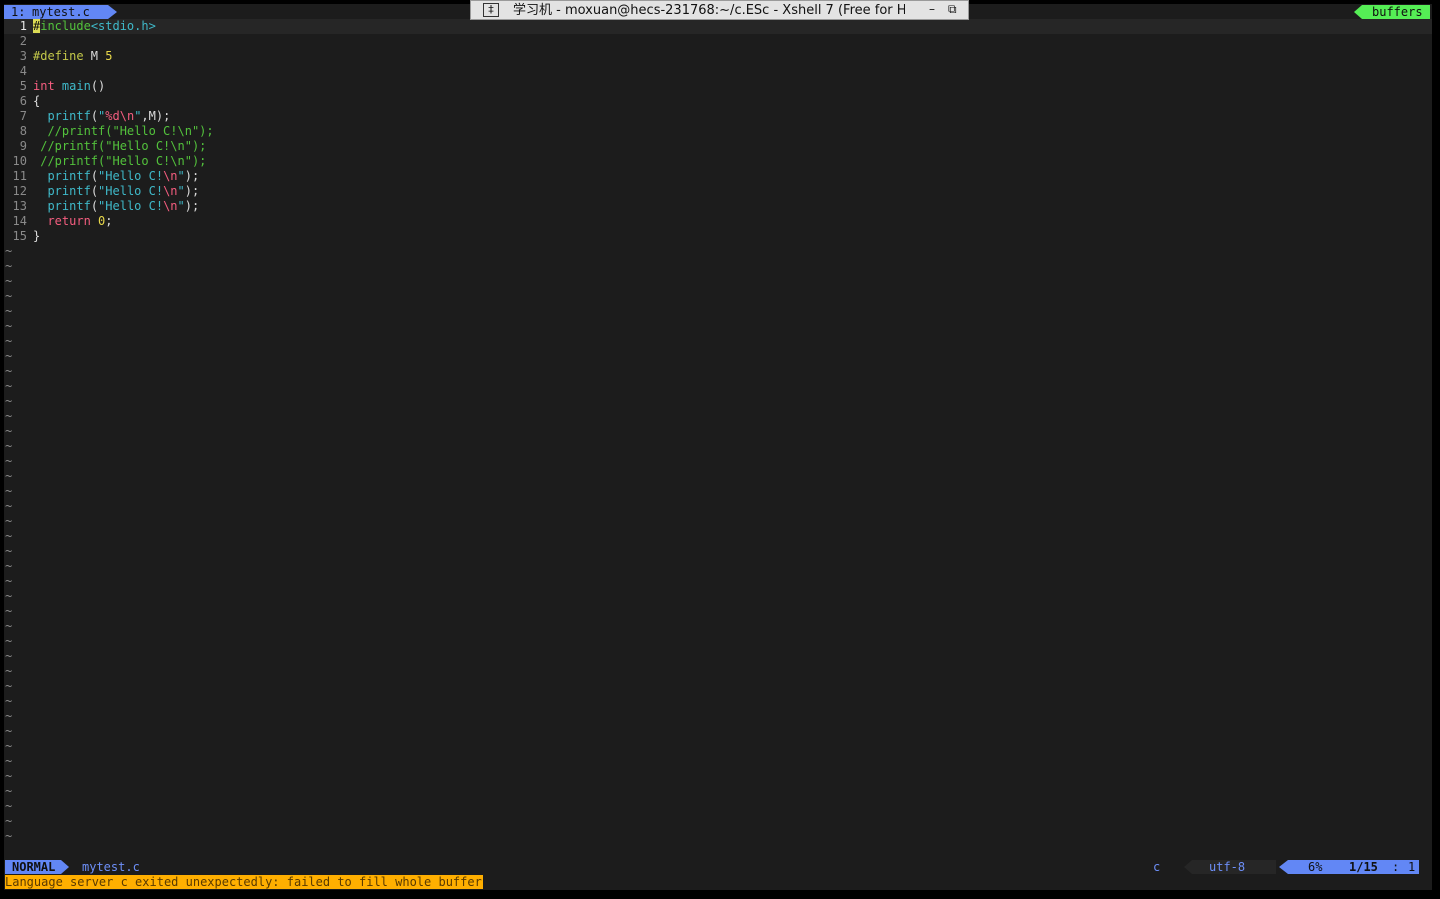 The height and width of the screenshot is (899, 1440). I want to click on line-number: 14, so click(19, 221).